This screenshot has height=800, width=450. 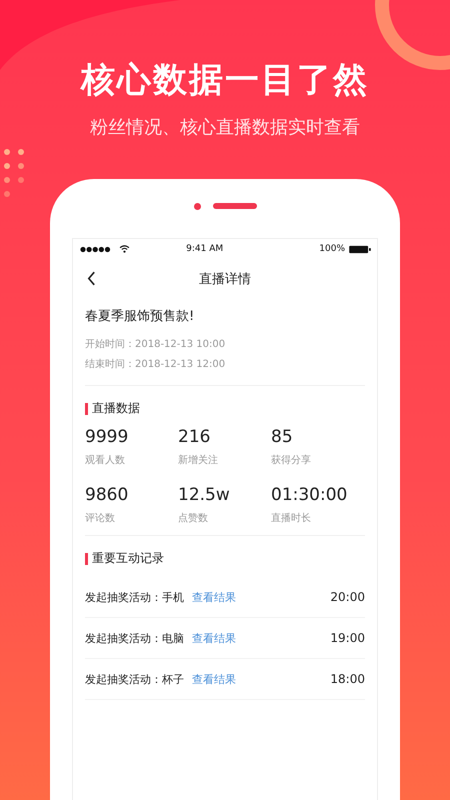 I want to click on stat-label: 观看人数, so click(x=105, y=460).